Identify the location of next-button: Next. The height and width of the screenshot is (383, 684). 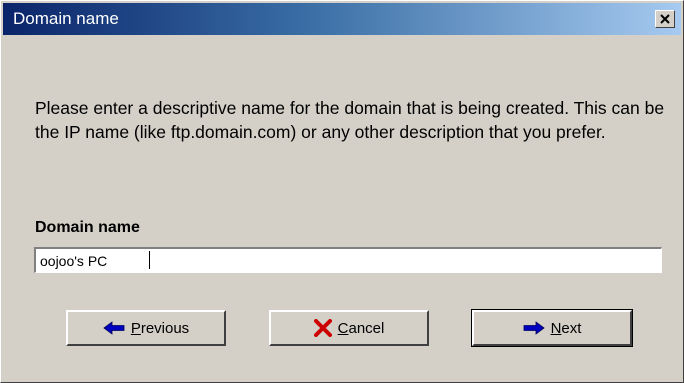
(552, 328).